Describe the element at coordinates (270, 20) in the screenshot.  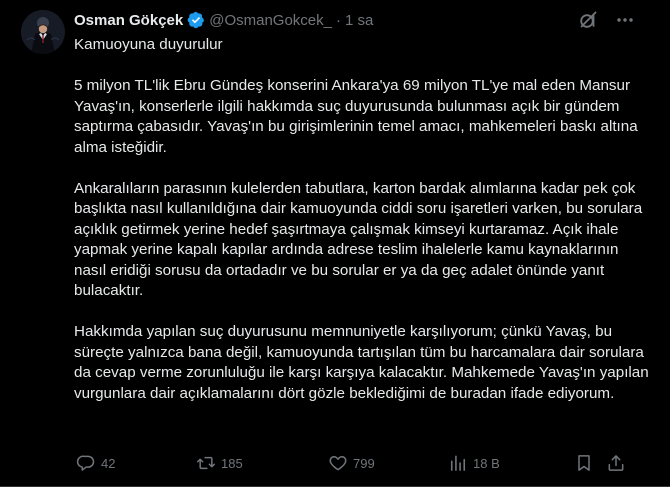
I see `author-handle: @OsmanGokcek_` at that location.